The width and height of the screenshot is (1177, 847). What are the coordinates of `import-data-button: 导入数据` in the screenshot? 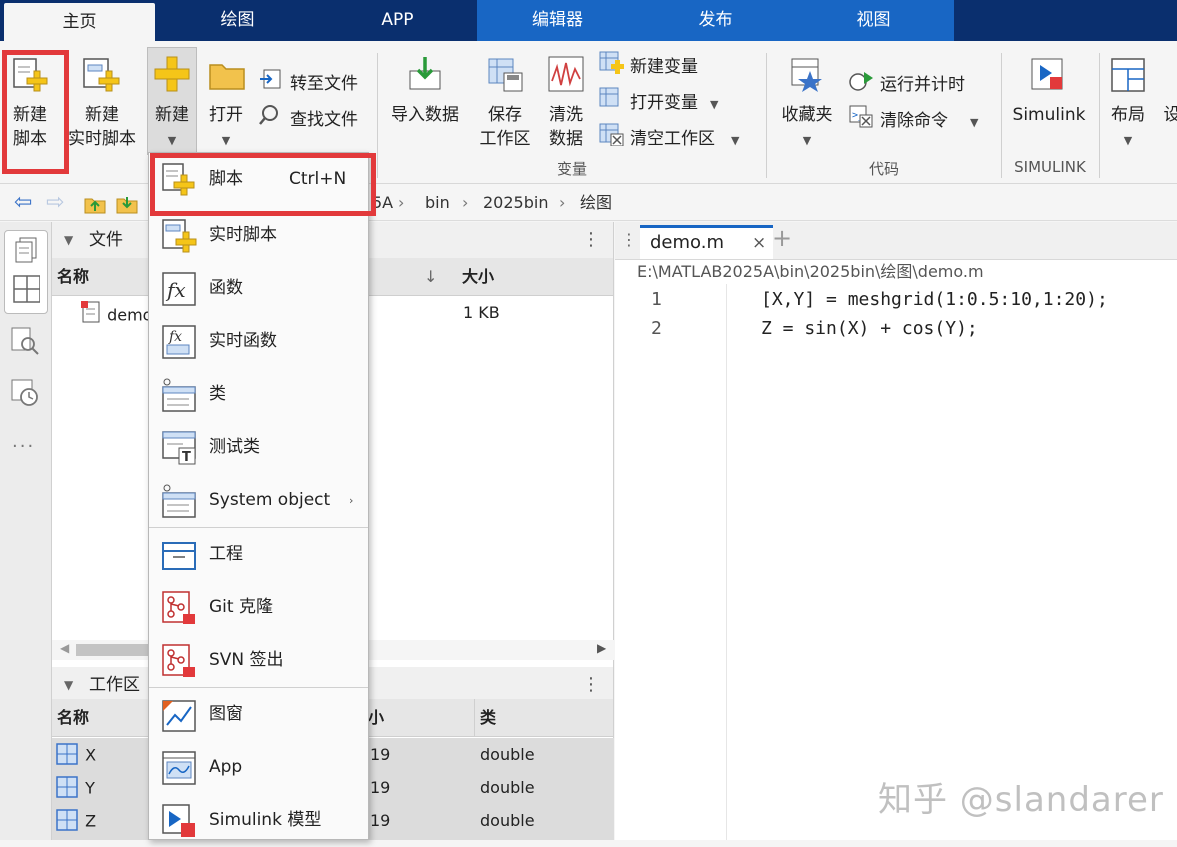 It's located at (425, 115).